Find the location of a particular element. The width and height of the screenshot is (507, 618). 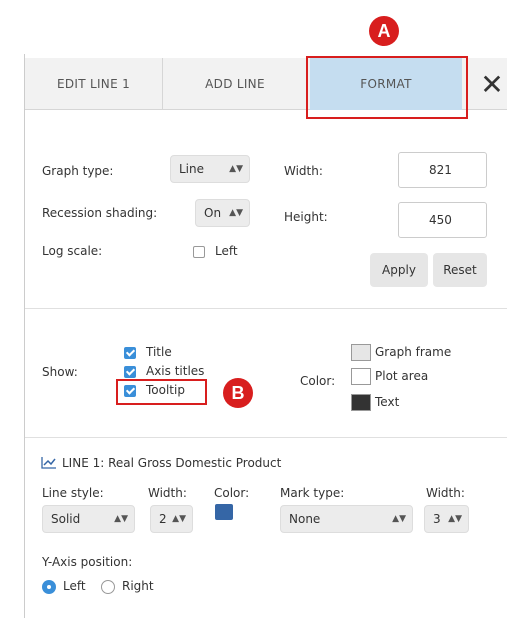

tab-add-line-label: ADD LINE is located at coordinates (235, 84).